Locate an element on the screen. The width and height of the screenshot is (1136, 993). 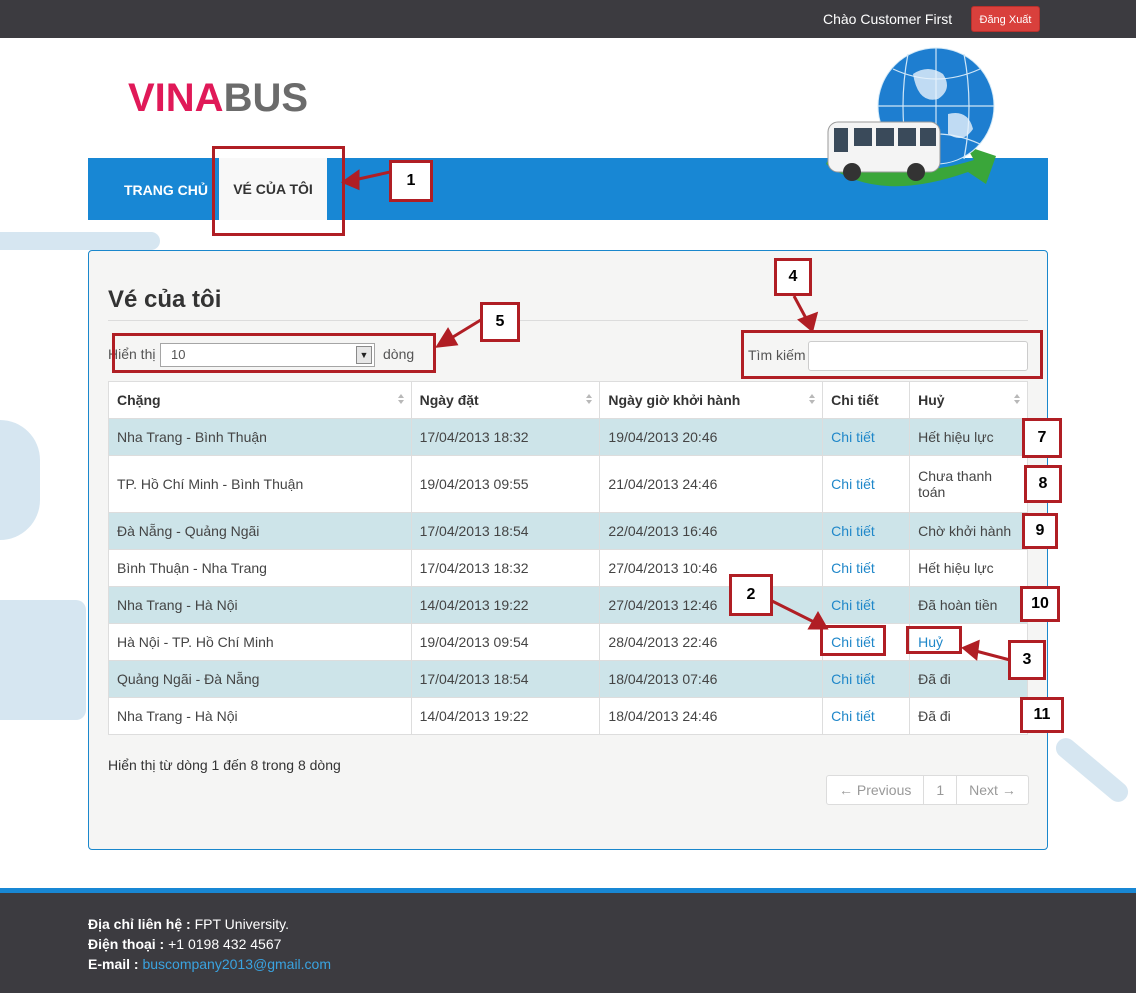
annotation-label: 11 is located at coordinates (1042, 715).